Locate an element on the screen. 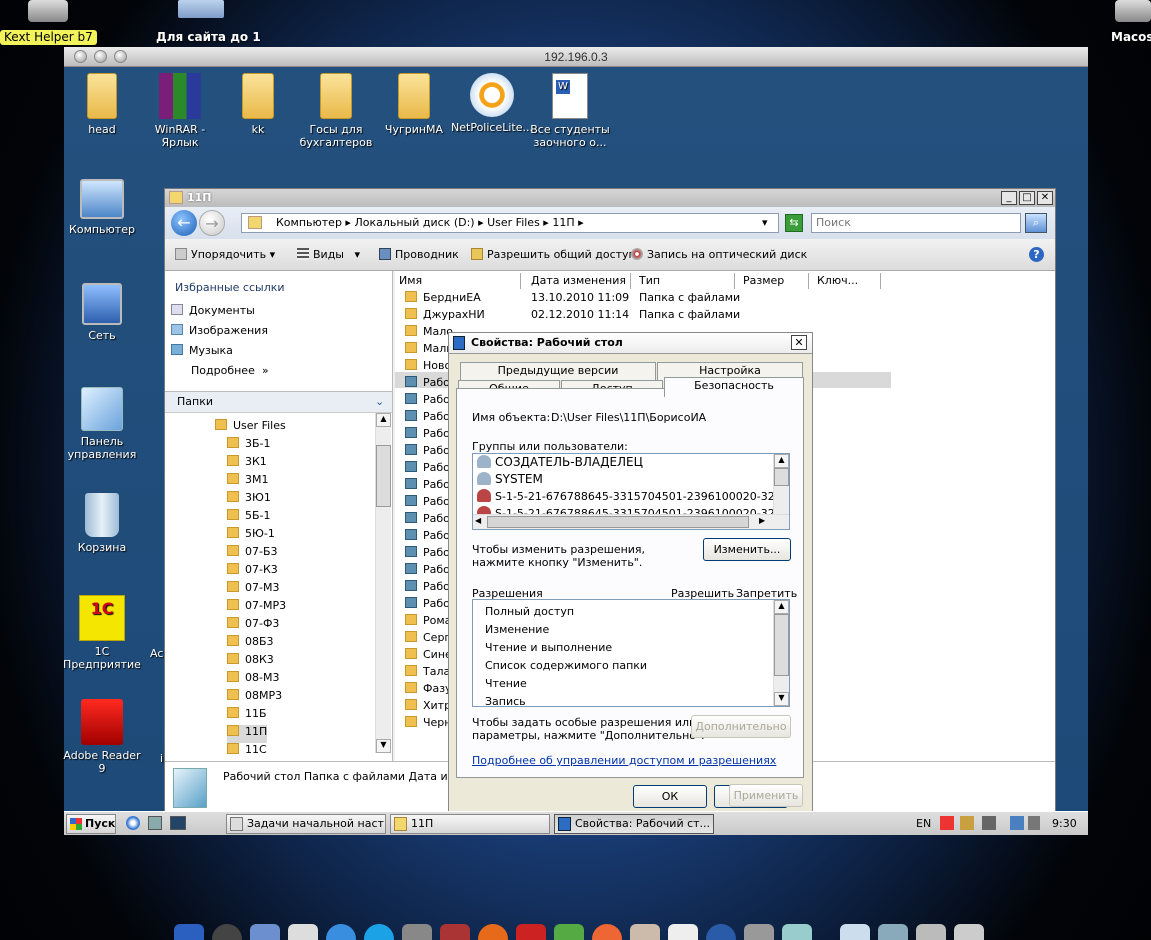 The image size is (1151, 940). skype-icon is located at coordinates (379, 932).